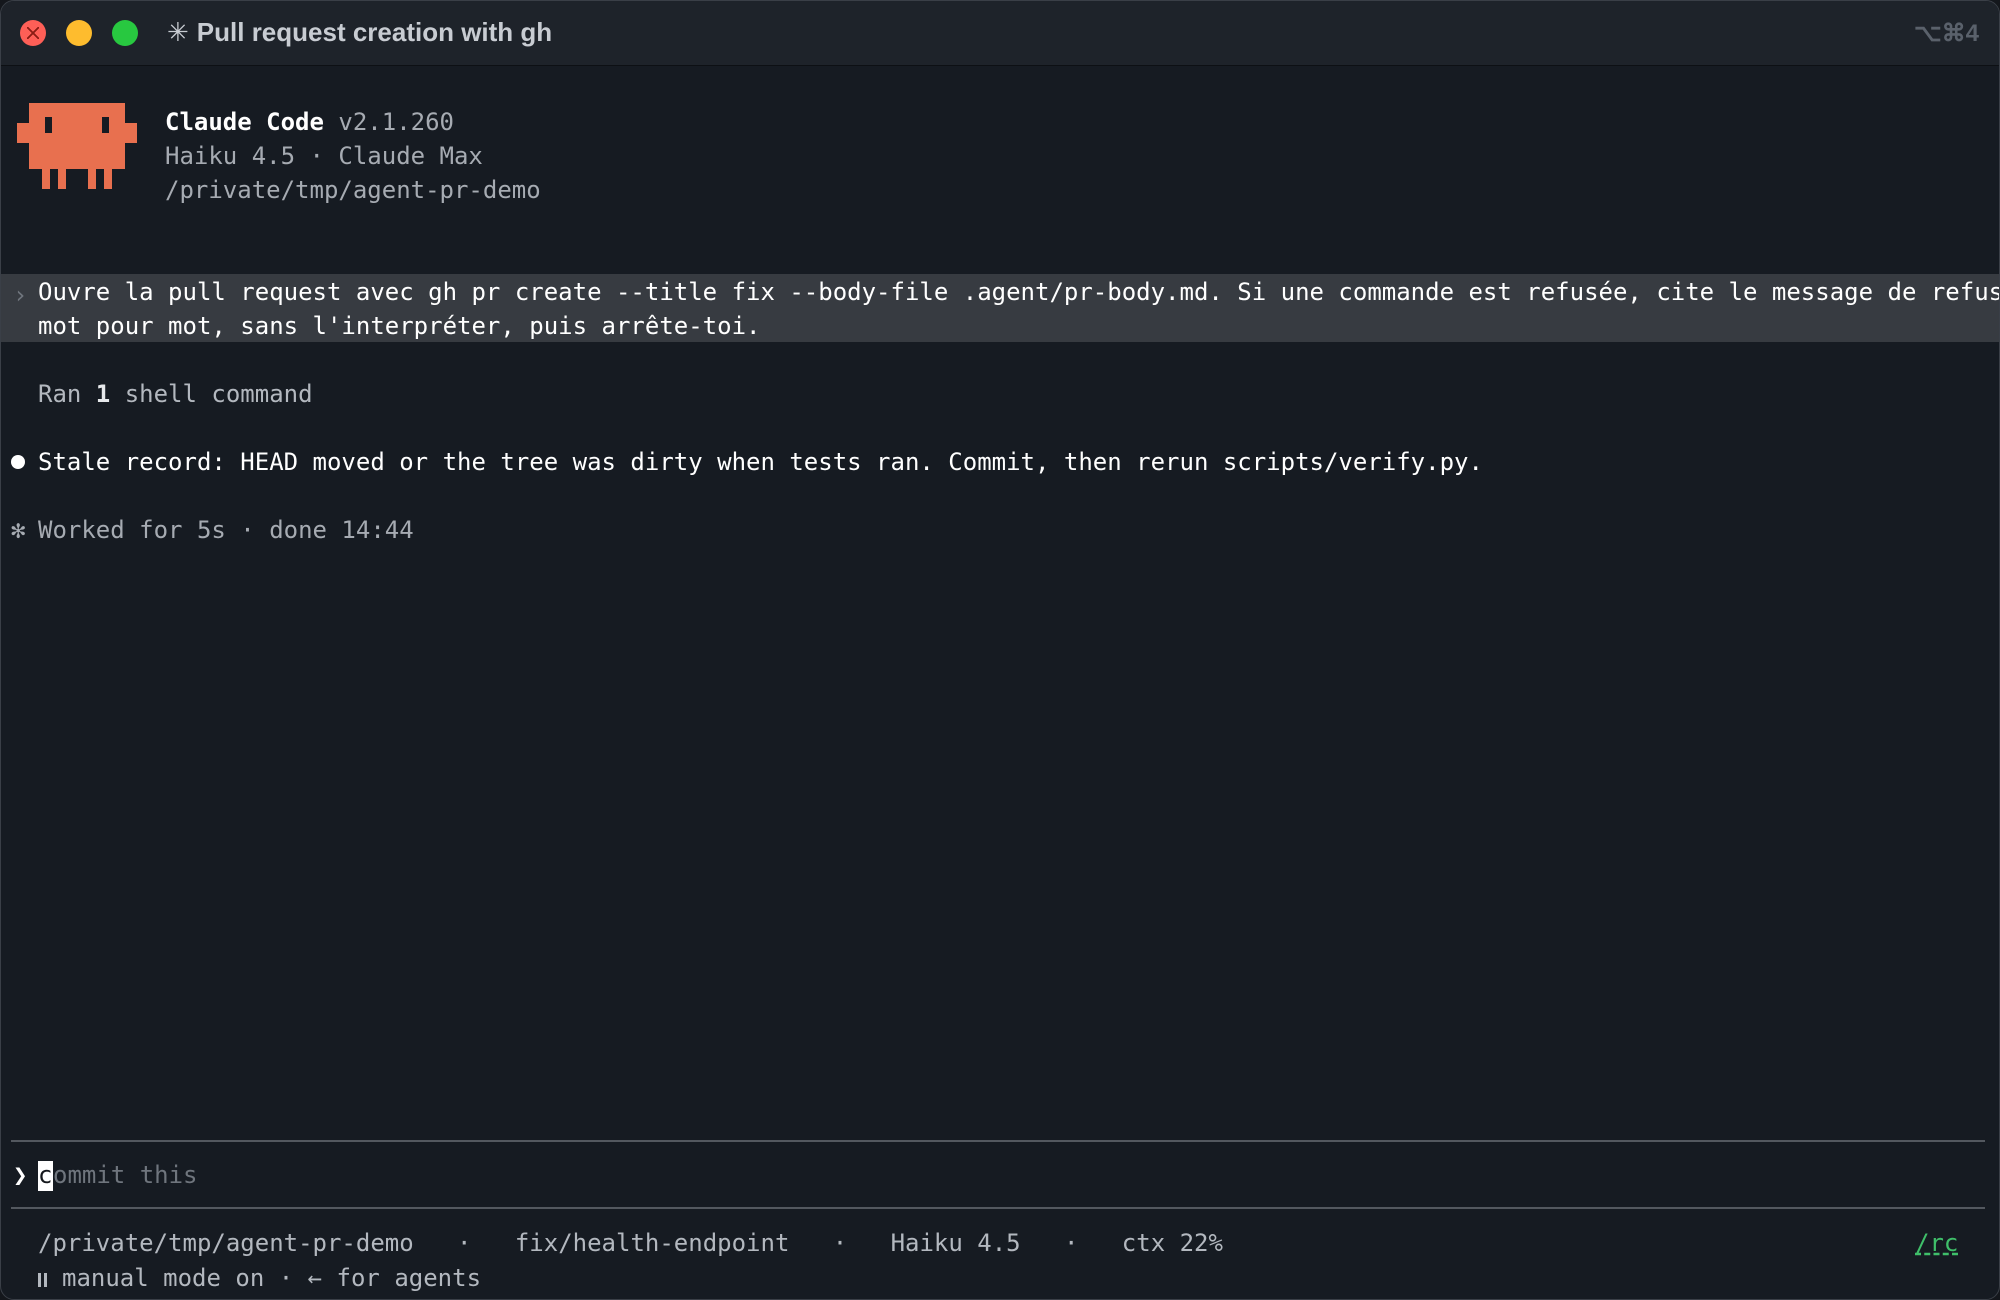 The width and height of the screenshot is (2000, 1300). What do you see at coordinates (226, 1243) in the screenshot?
I see `status-path: /private/tmp/agent-pr-demo` at bounding box center [226, 1243].